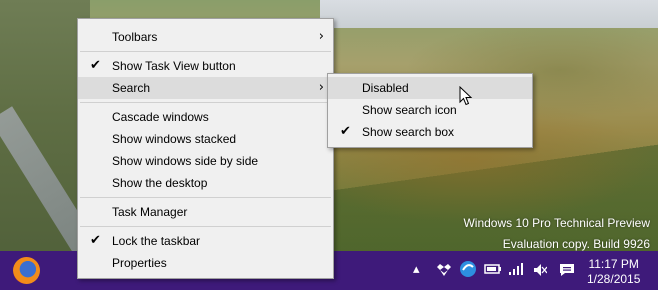  What do you see at coordinates (540, 272) in the screenshot?
I see `volume-mute-icon` at bounding box center [540, 272].